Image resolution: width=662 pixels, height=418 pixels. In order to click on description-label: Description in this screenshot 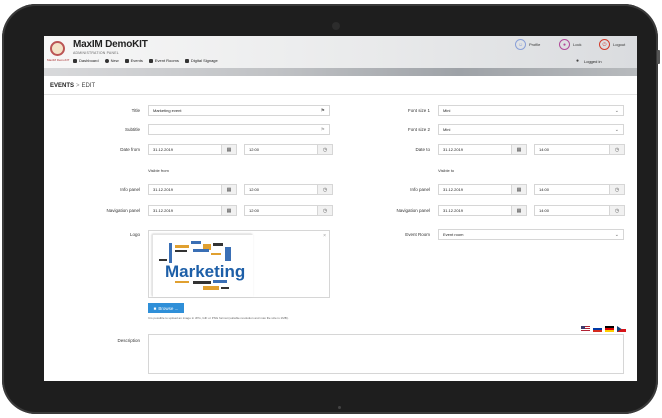, I will do `click(128, 340)`.